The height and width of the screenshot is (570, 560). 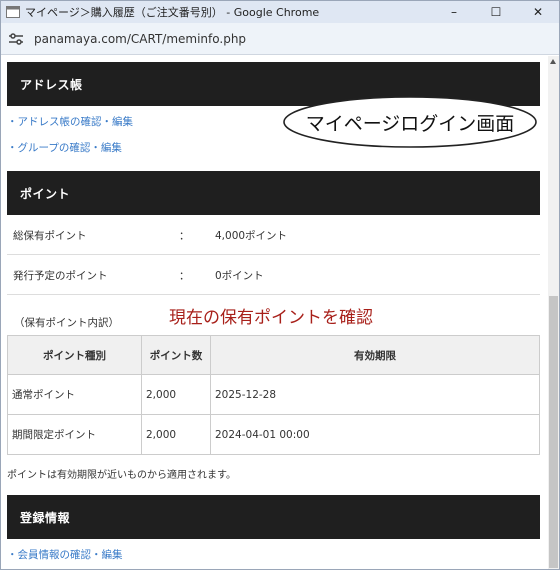 I want to click on breakdown-label: （保有ポイント内訳）, so click(x=66, y=323).